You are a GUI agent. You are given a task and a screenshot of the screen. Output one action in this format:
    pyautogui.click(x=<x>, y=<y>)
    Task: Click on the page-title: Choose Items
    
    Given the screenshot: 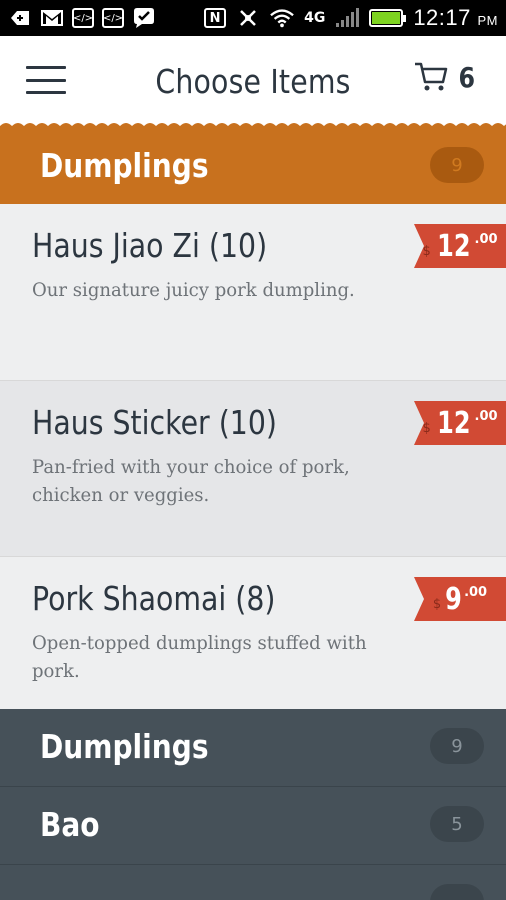 What is the action you would take?
    pyautogui.click(x=253, y=81)
    